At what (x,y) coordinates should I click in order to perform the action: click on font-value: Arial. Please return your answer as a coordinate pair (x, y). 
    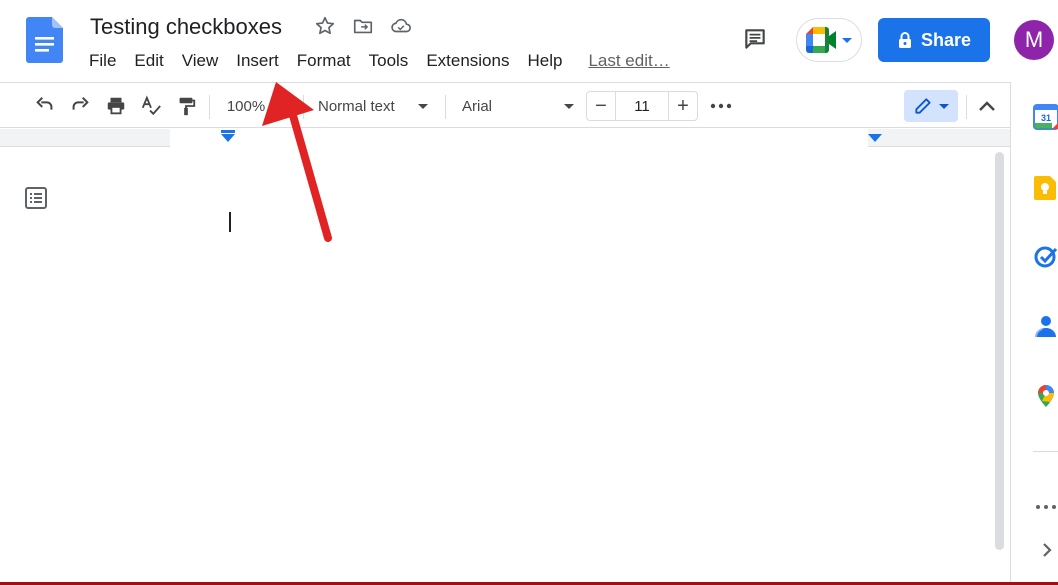
    Looking at the image, I should click on (477, 106).